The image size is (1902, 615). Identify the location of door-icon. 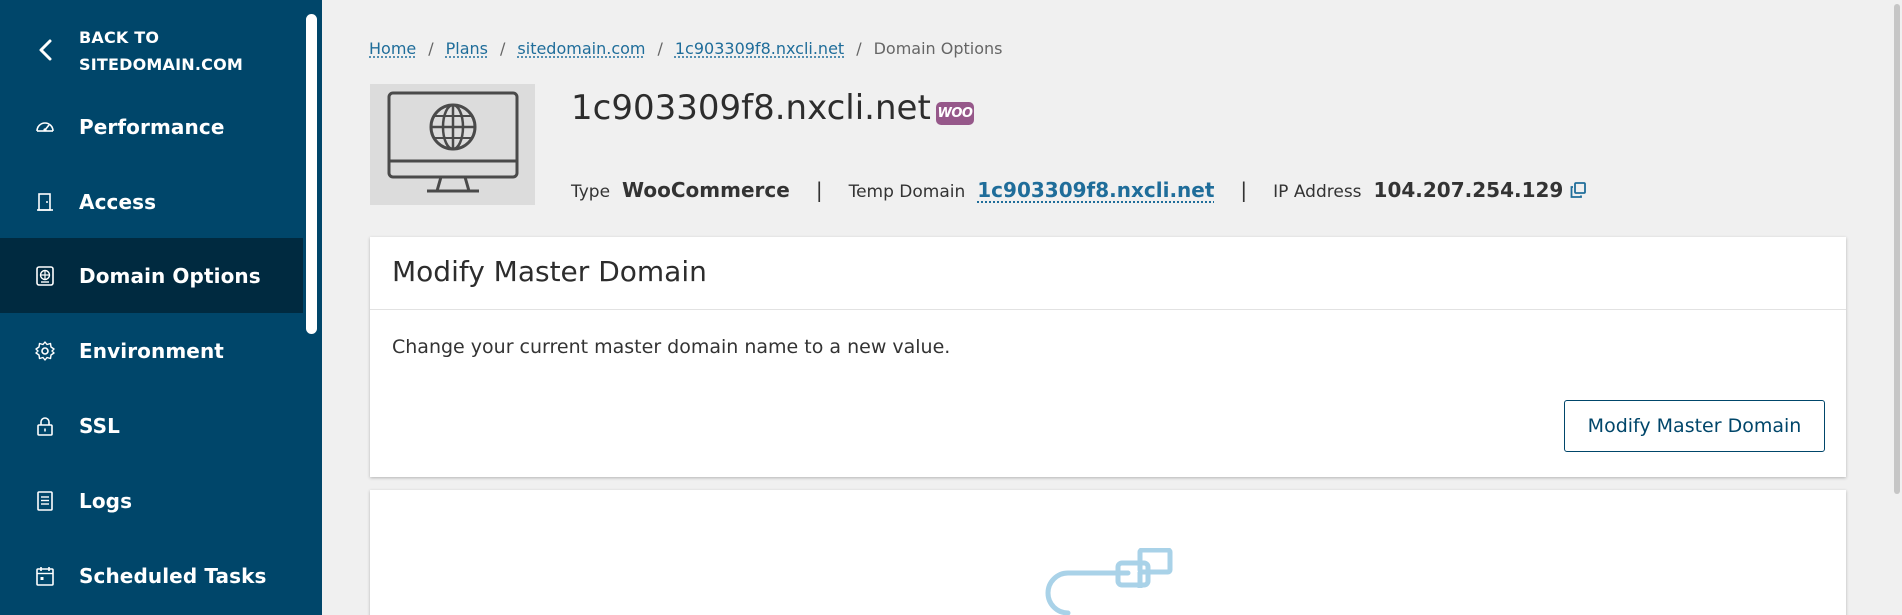
(45, 202).